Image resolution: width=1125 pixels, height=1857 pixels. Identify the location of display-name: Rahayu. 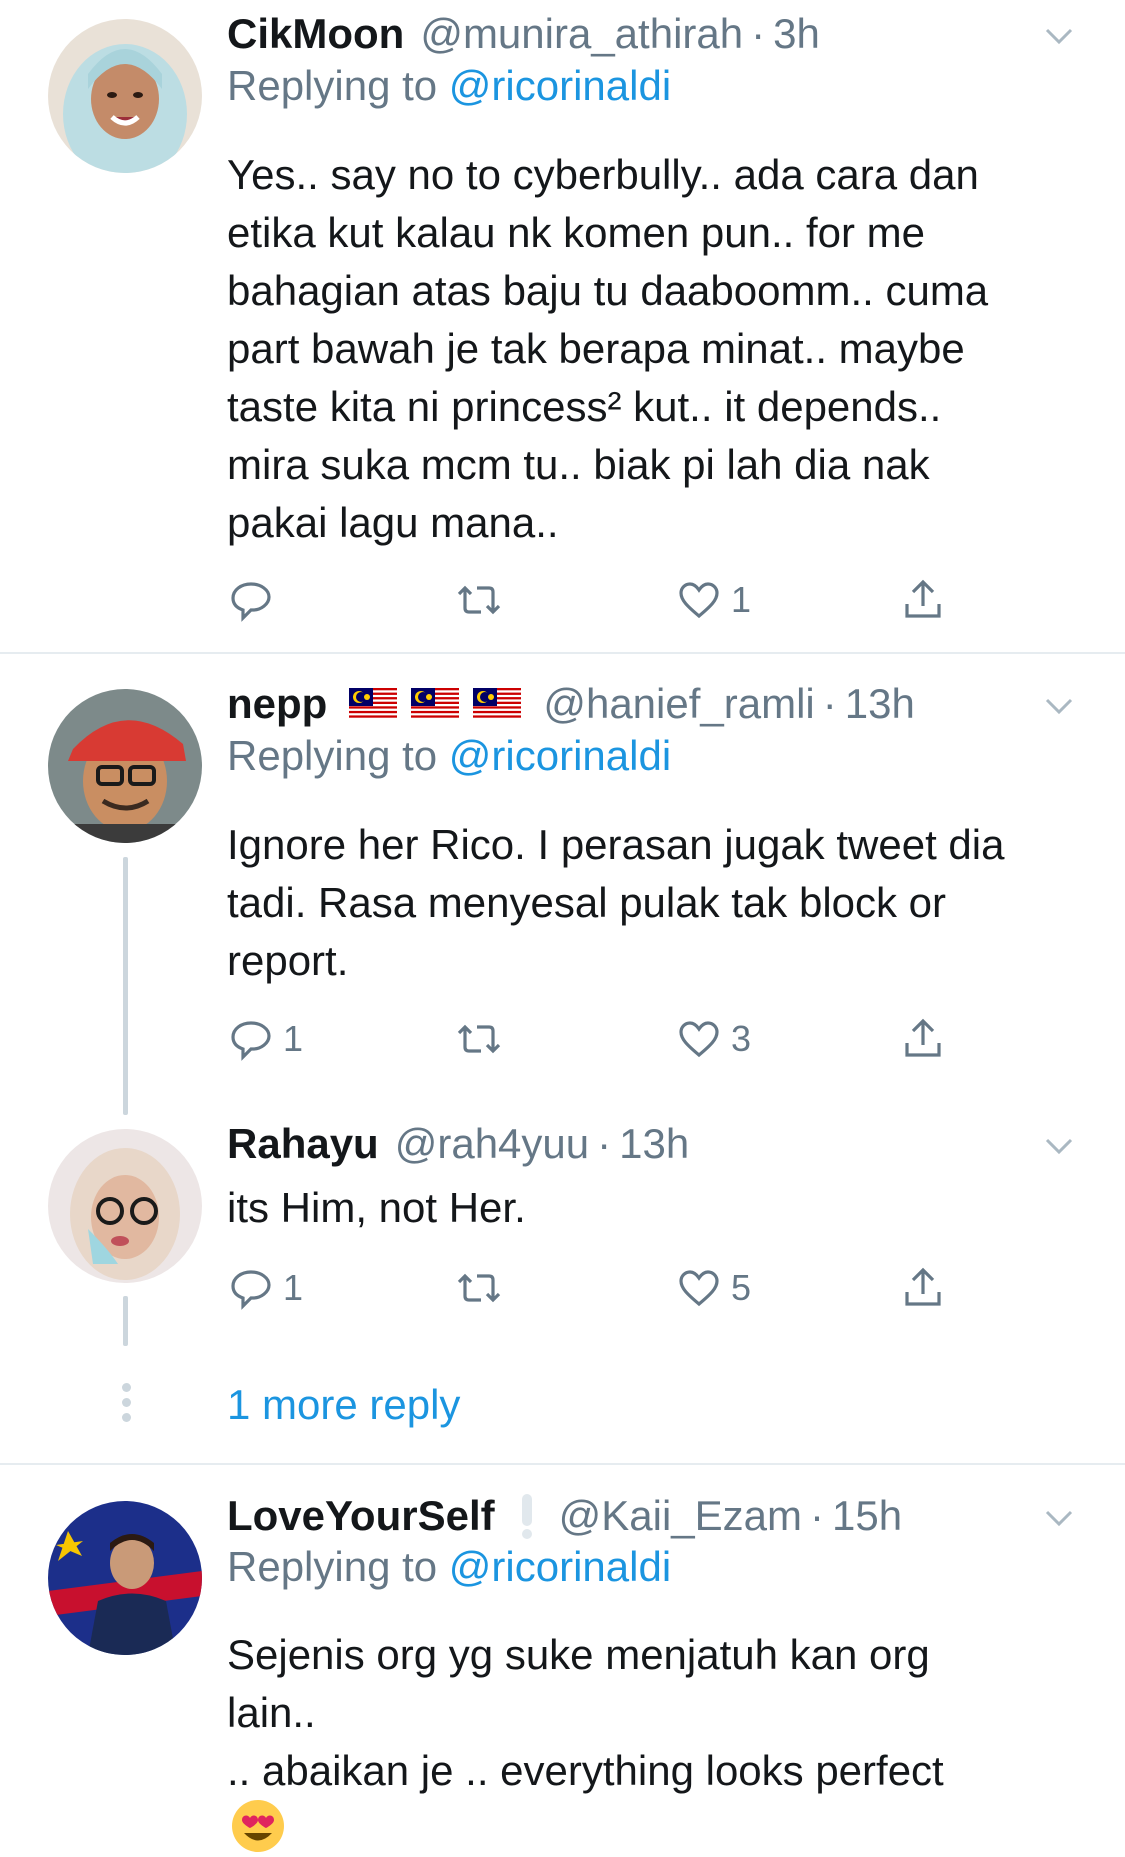
(303, 1144).